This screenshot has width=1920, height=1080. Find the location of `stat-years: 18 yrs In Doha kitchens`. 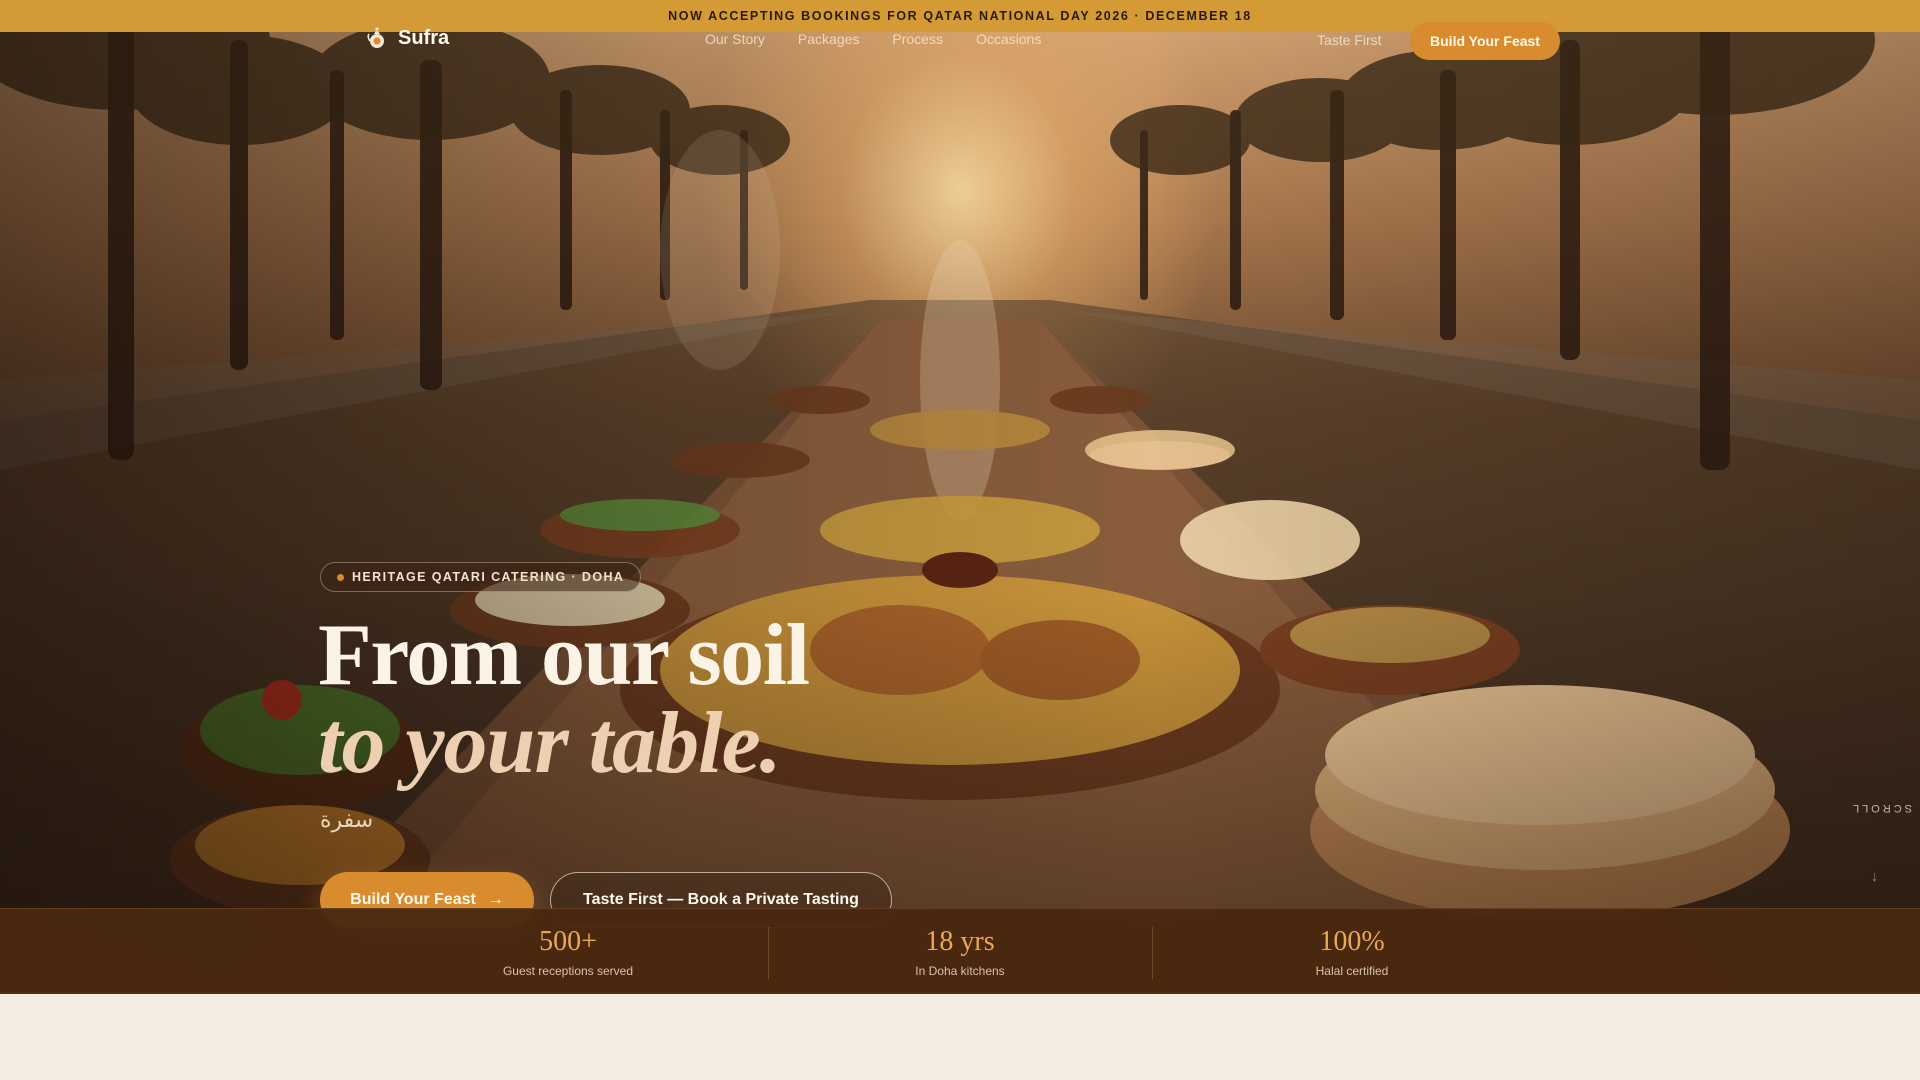

stat-years: 18 yrs In Doha kitchens is located at coordinates (960, 952).